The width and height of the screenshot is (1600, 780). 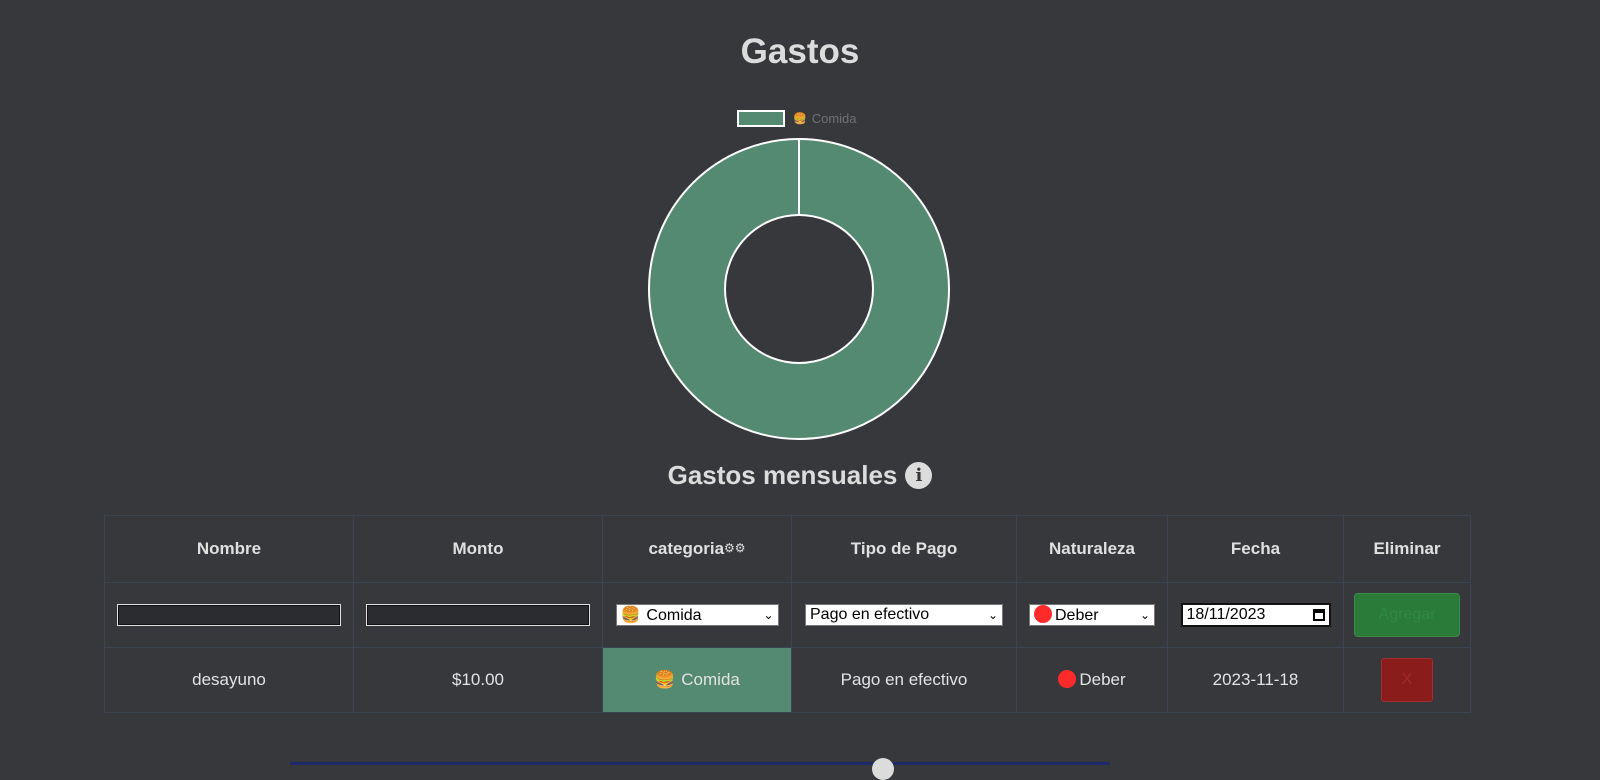 What do you see at coordinates (1255, 549) in the screenshot?
I see `header-fecha: Fecha` at bounding box center [1255, 549].